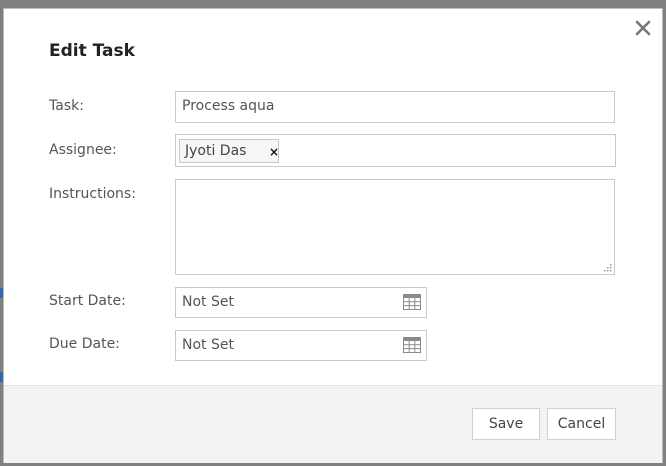 The width and height of the screenshot is (666, 466). Describe the element at coordinates (66, 106) in the screenshot. I see `task-label: Task:` at that location.